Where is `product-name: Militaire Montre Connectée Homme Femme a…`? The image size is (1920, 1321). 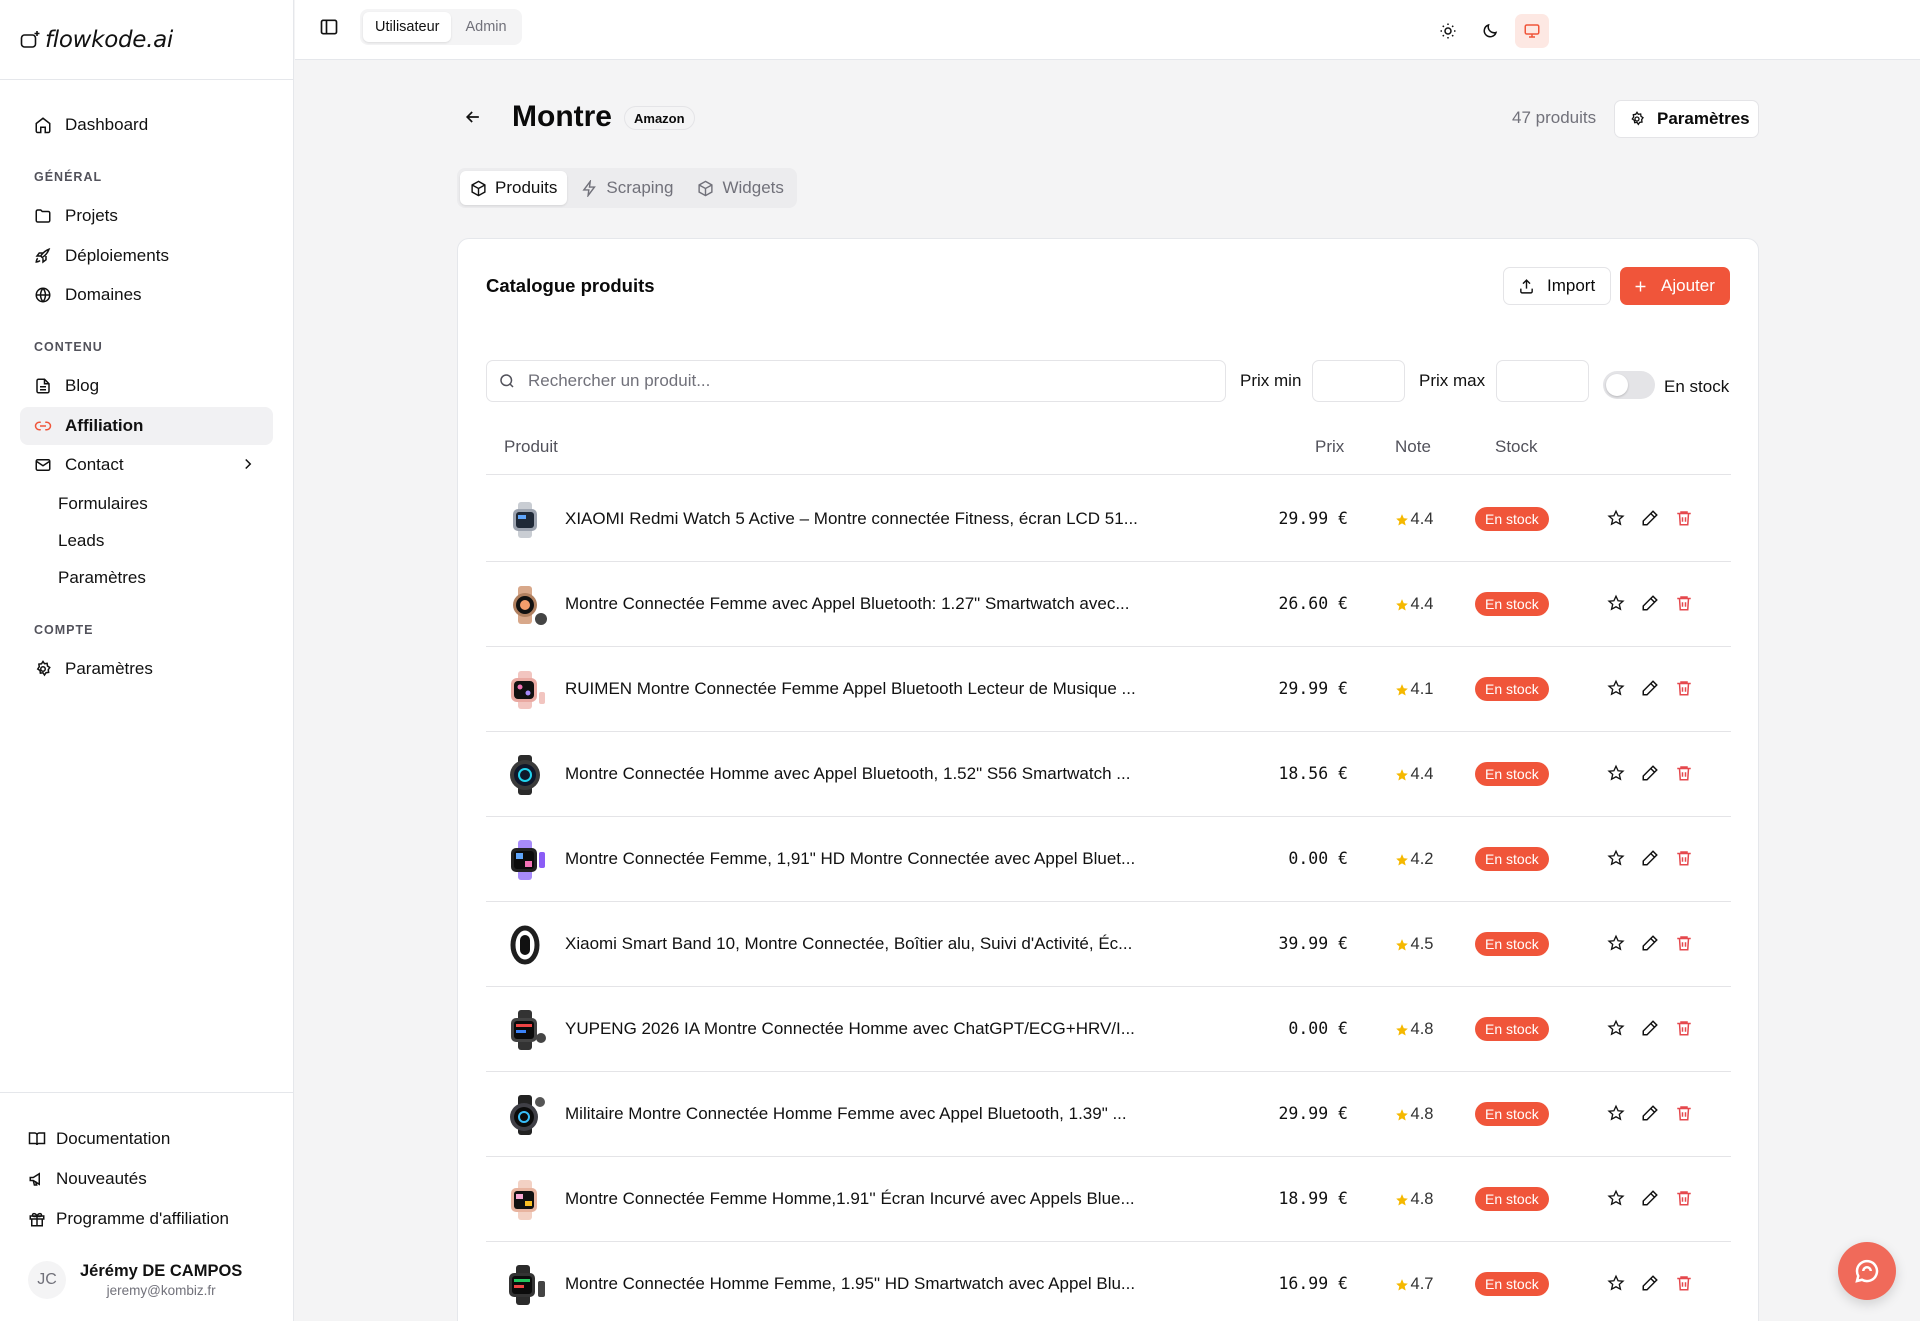 product-name: Militaire Montre Connectée Homme Femme a… is located at coordinates (855, 1114).